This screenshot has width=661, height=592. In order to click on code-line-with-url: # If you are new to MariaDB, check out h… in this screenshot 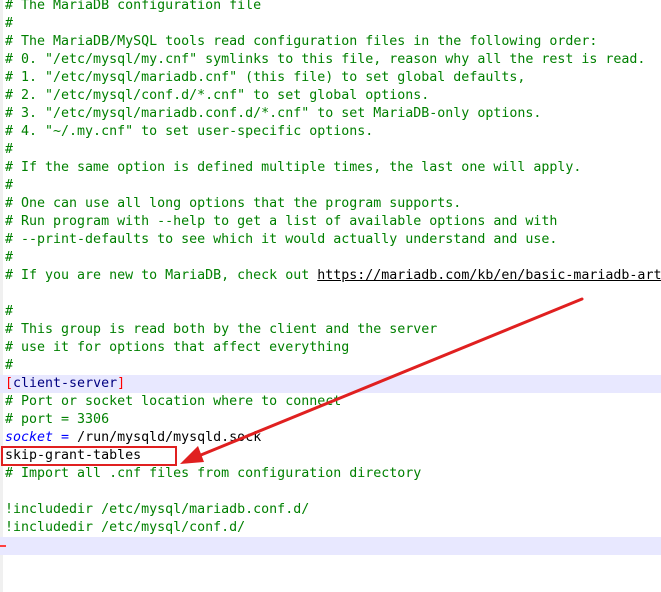, I will do `click(330, 276)`.